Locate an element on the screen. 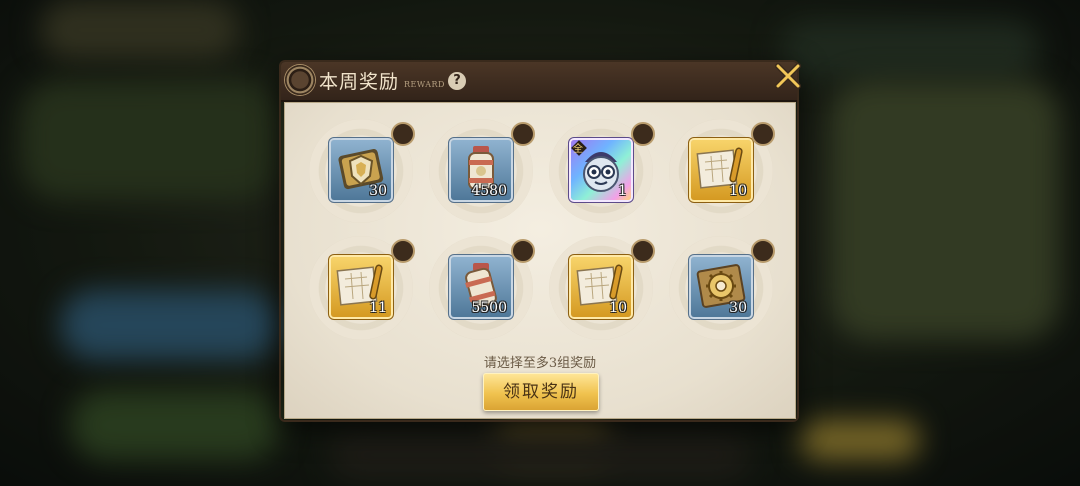 The image size is (1080, 486). item-quantity: 1 is located at coordinates (622, 191).